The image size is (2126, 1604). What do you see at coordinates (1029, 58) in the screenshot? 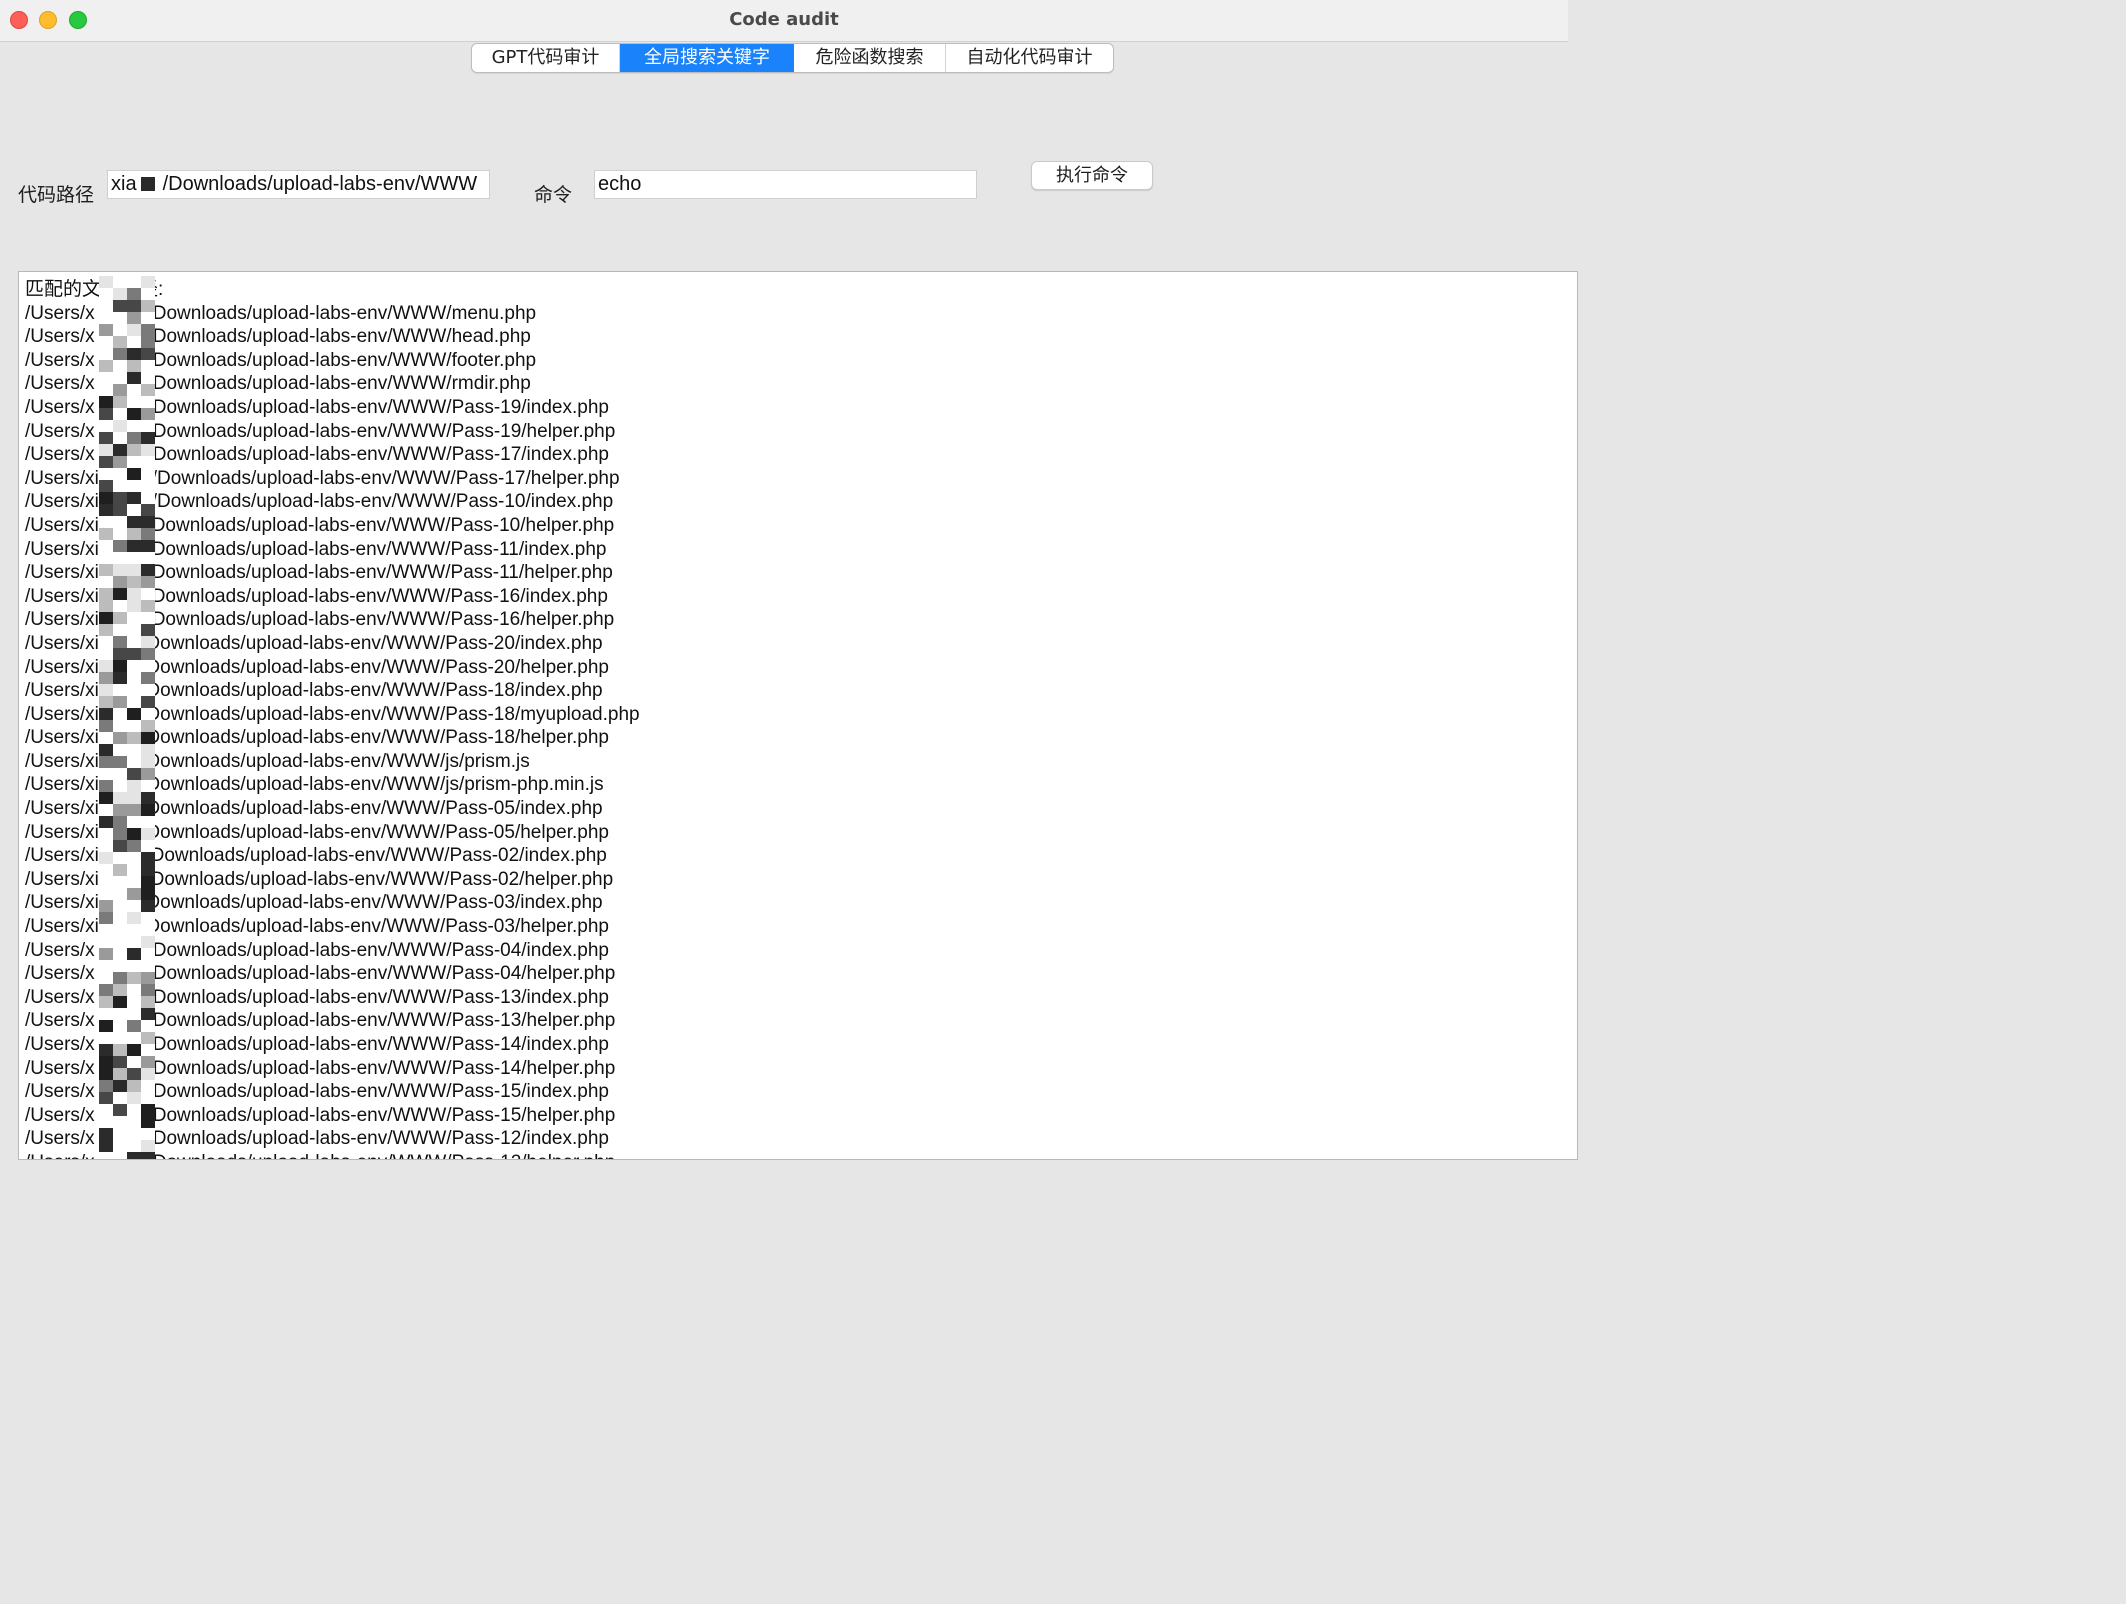
I see `tab-auto-code-audit: 自动化代码审计` at bounding box center [1029, 58].